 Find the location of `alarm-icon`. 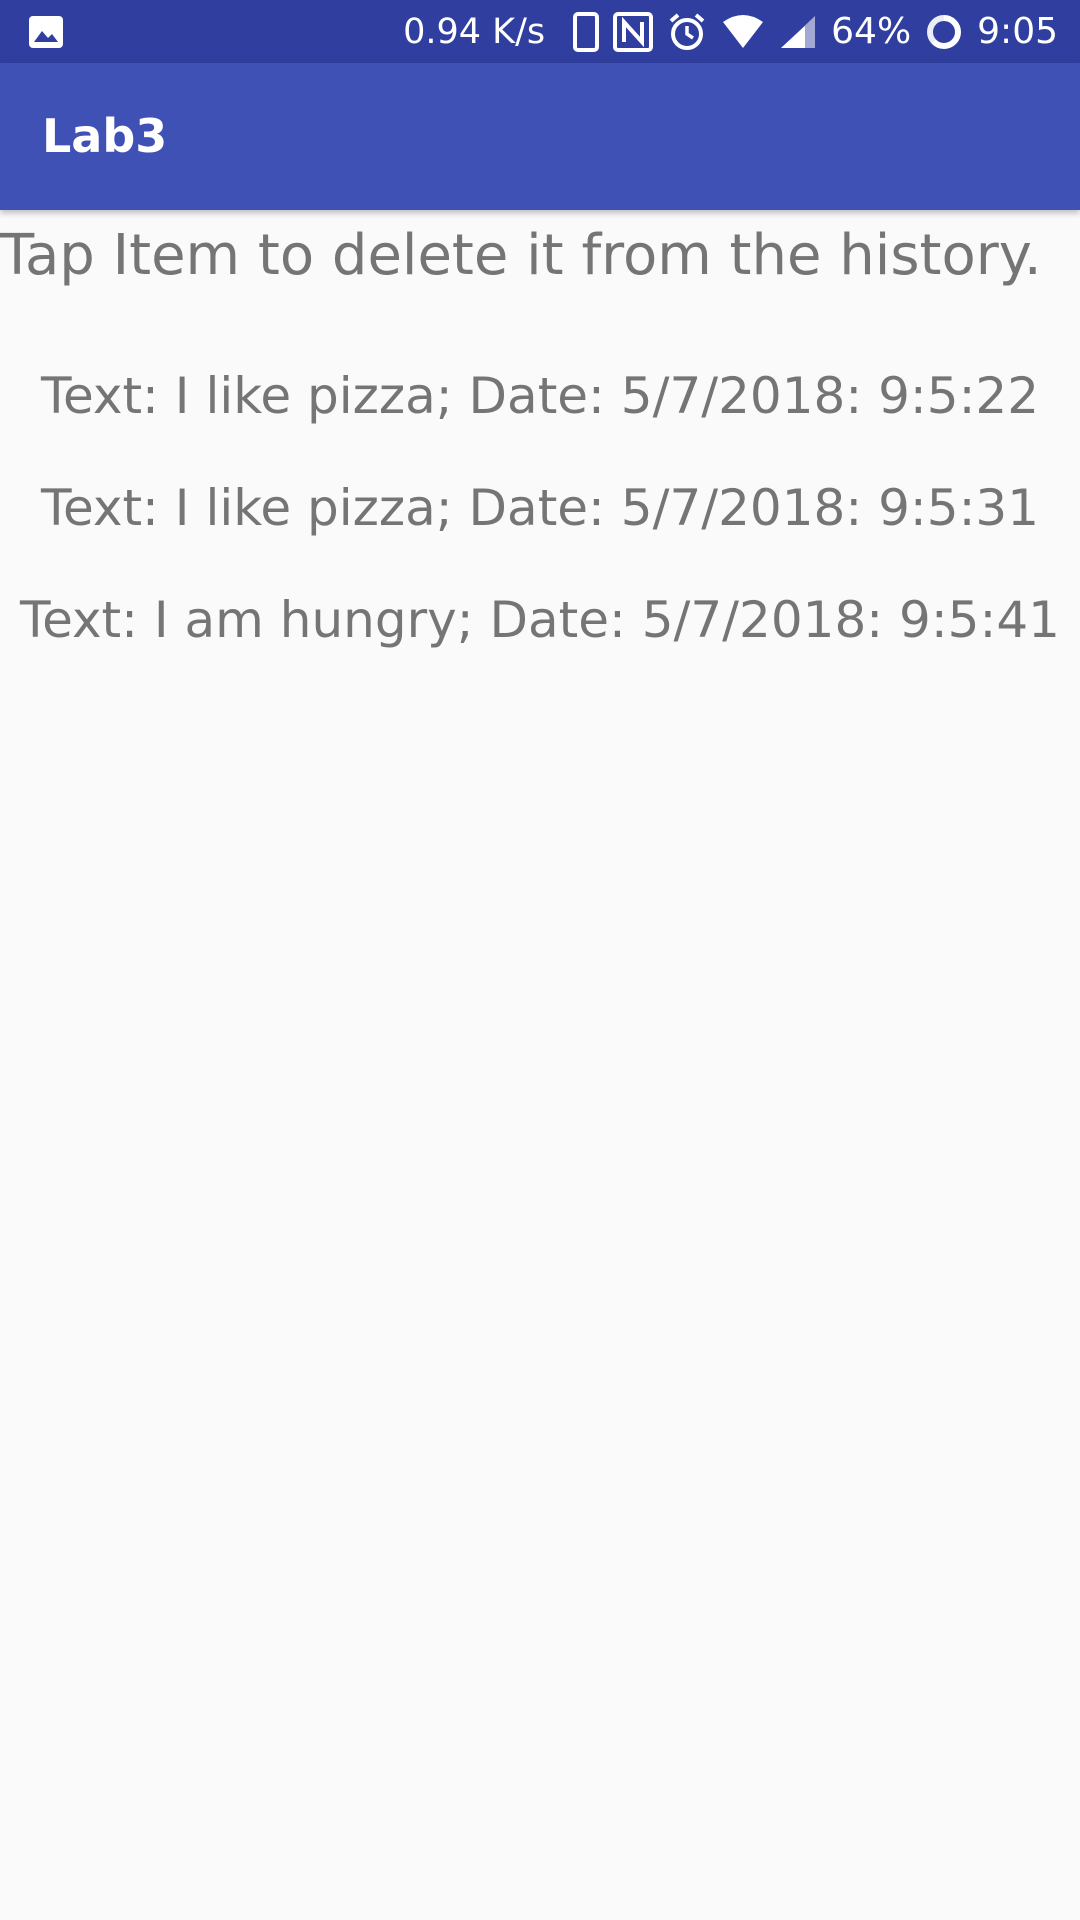

alarm-icon is located at coordinates (687, 32).